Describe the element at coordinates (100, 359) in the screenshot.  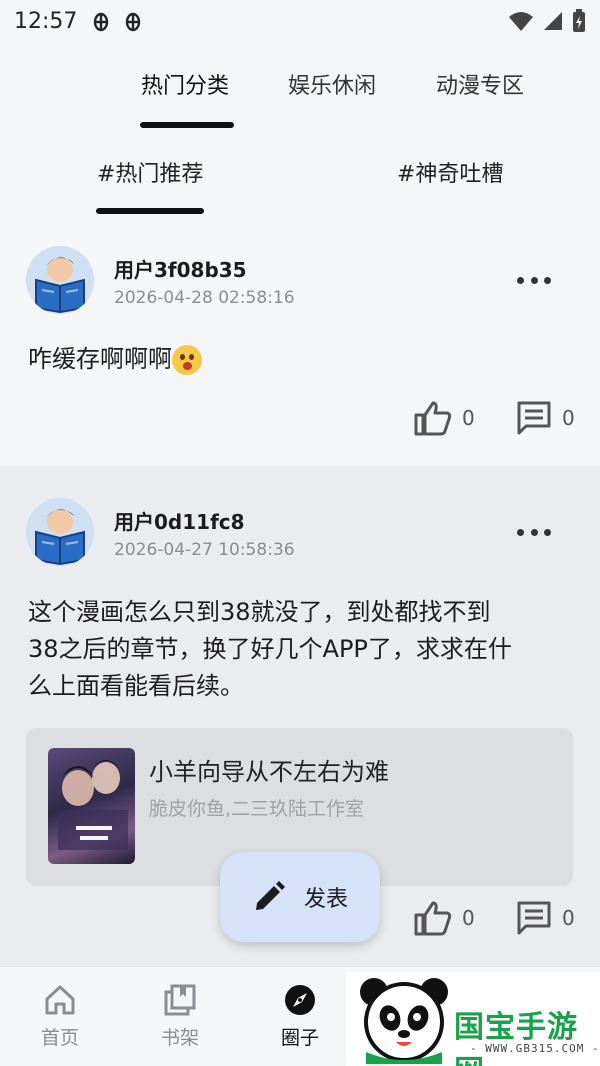
I see `post-text: 咋缓存啊啊啊` at that location.